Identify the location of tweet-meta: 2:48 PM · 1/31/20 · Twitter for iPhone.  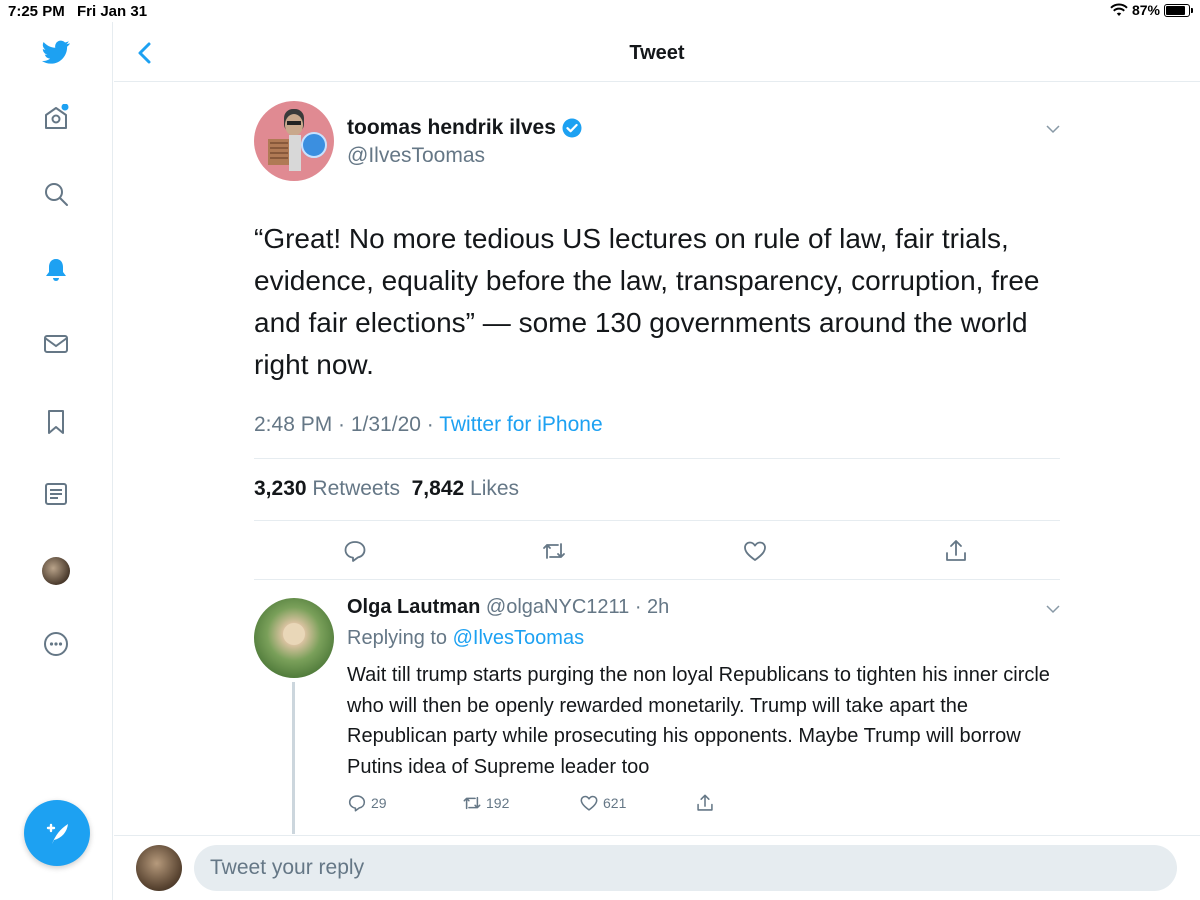
(428, 425).